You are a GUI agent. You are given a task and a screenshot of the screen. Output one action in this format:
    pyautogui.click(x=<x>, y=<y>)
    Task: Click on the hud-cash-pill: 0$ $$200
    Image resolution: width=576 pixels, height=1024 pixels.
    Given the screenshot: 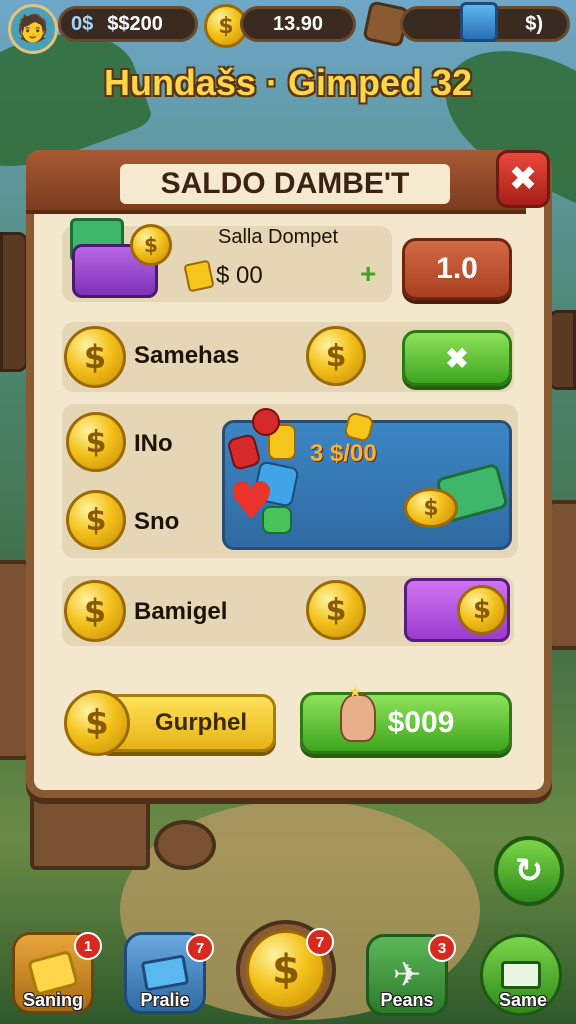 What is the action you would take?
    pyautogui.click(x=128, y=24)
    